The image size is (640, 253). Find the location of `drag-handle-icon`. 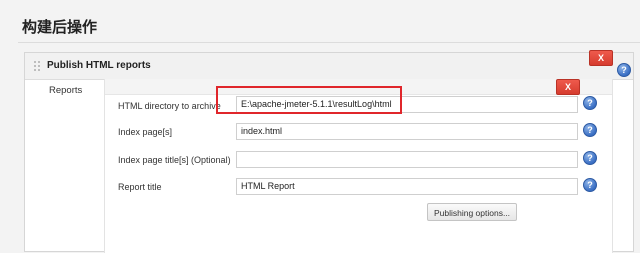

drag-handle-icon is located at coordinates (37, 66).